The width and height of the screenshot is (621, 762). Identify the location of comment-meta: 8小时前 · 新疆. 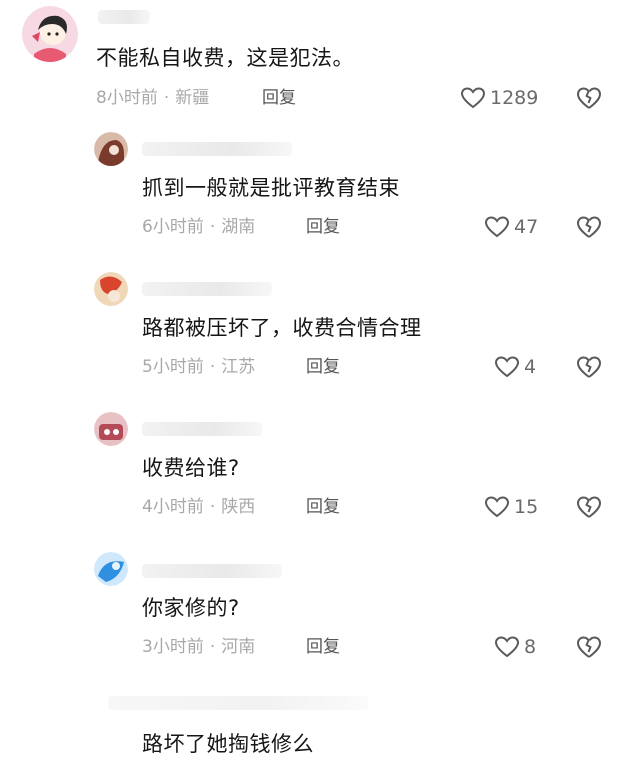
(153, 98).